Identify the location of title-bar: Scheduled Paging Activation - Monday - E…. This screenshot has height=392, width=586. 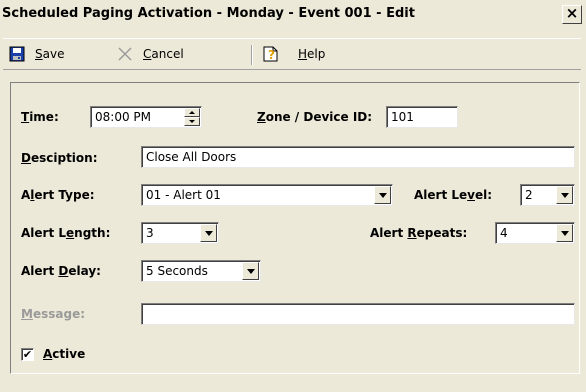
(293, 15).